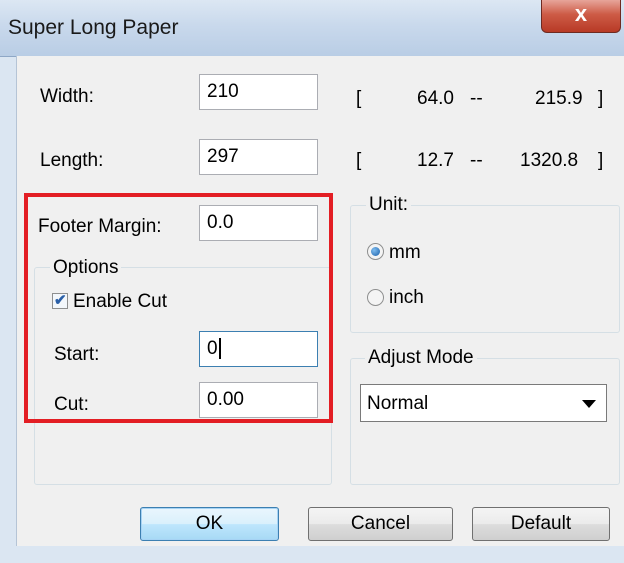 The image size is (624, 563). Describe the element at coordinates (375, 297) in the screenshot. I see `unit-inch-radio` at that location.